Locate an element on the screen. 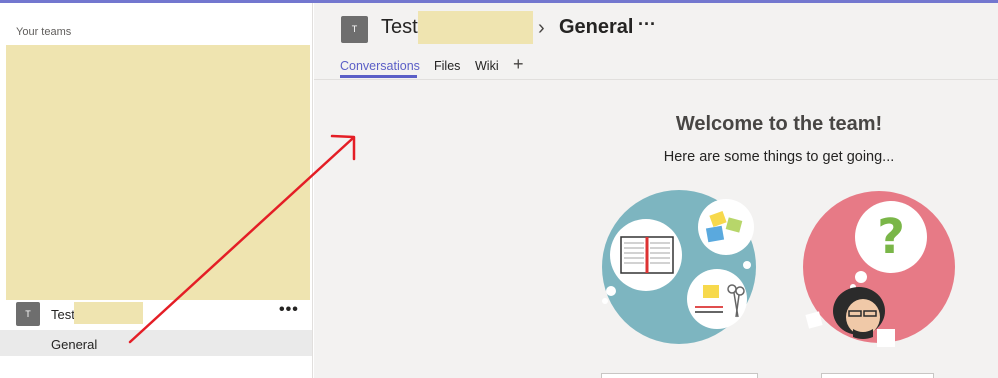  team-name: Test is located at coordinates (63, 314).